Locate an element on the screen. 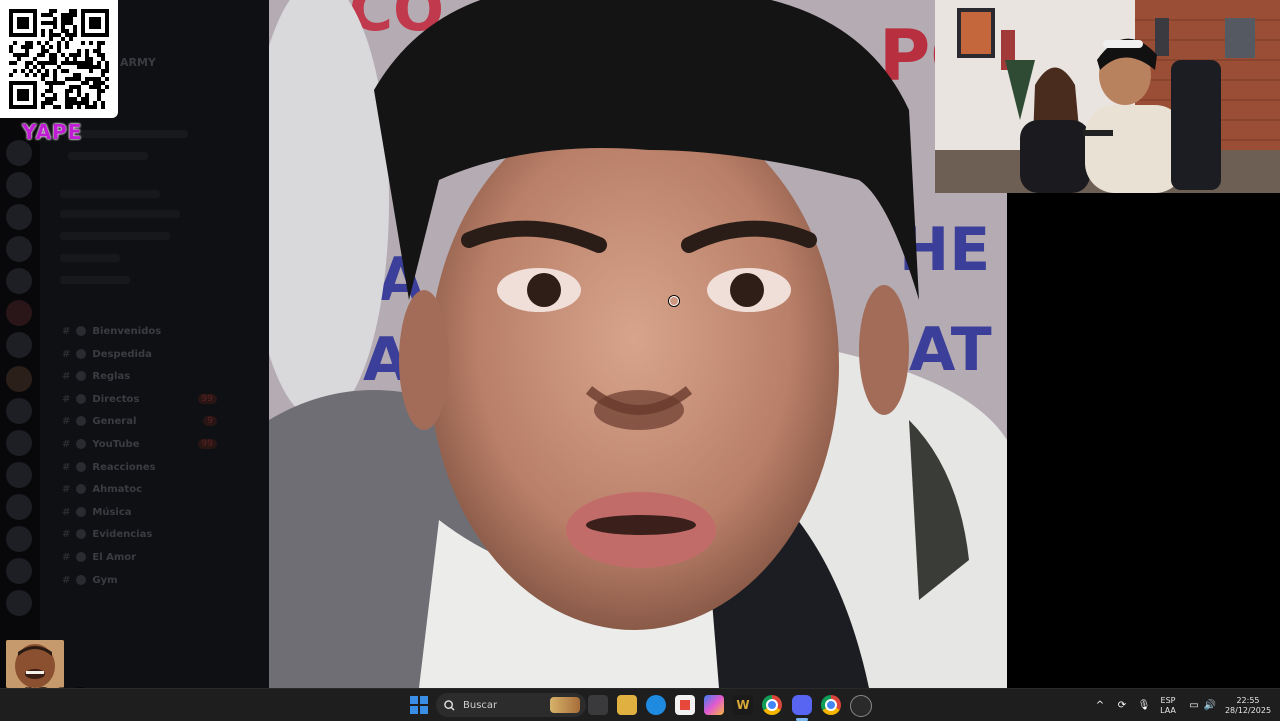 The width and height of the screenshot is (1280, 721). task-view-icon is located at coordinates (598, 705).